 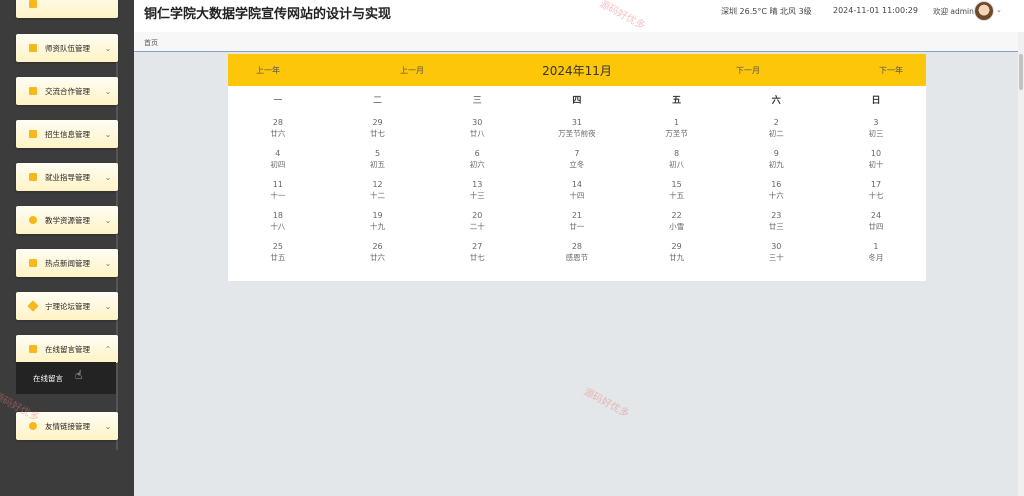 I want to click on calendar-title: 2024年11月, so click(x=577, y=71).